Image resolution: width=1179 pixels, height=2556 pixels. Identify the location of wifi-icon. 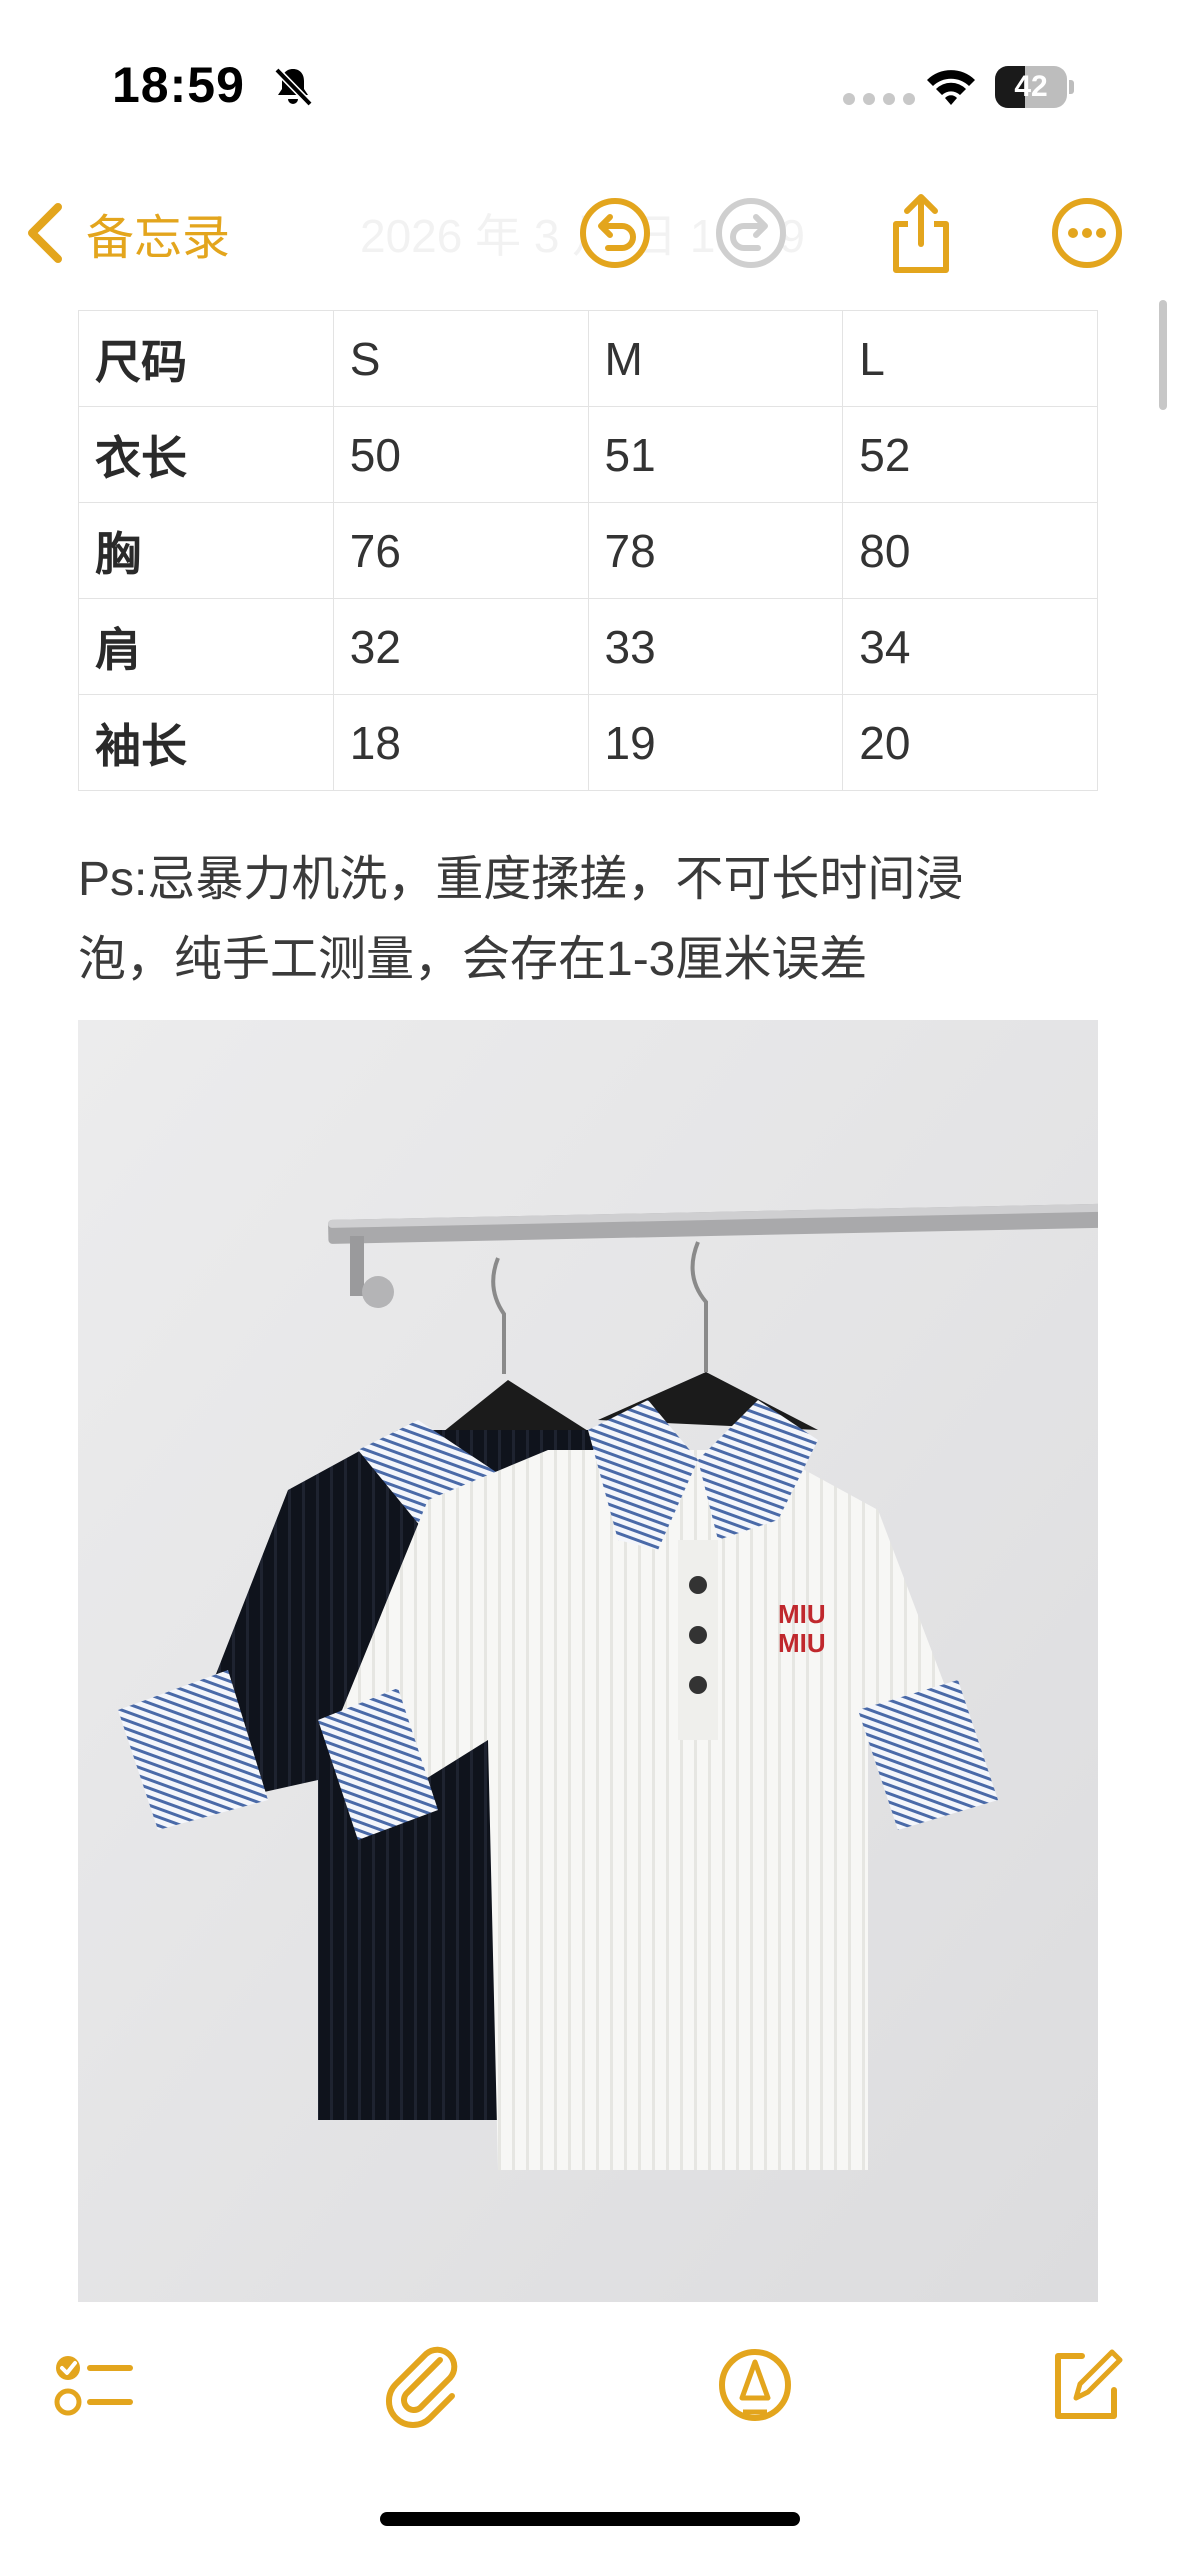
(951, 87).